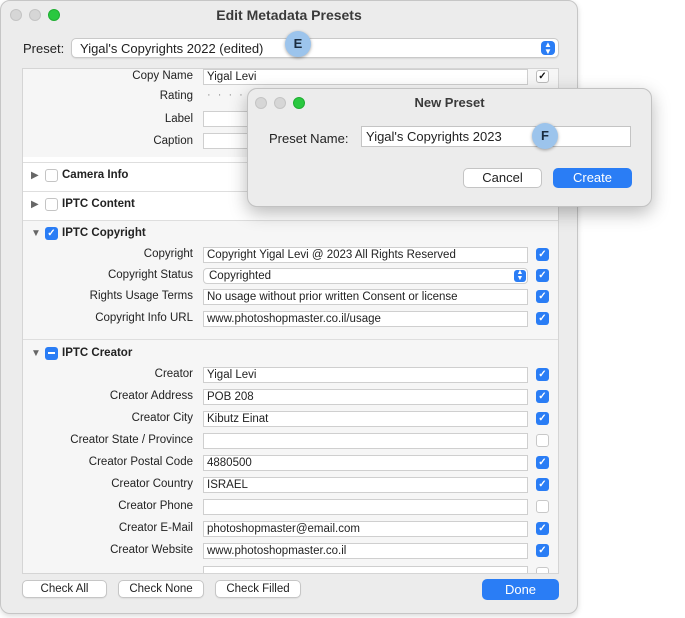 Image resolution: width=685 pixels, height=618 pixels. I want to click on copy-name-checkbox: ✓, so click(542, 76).